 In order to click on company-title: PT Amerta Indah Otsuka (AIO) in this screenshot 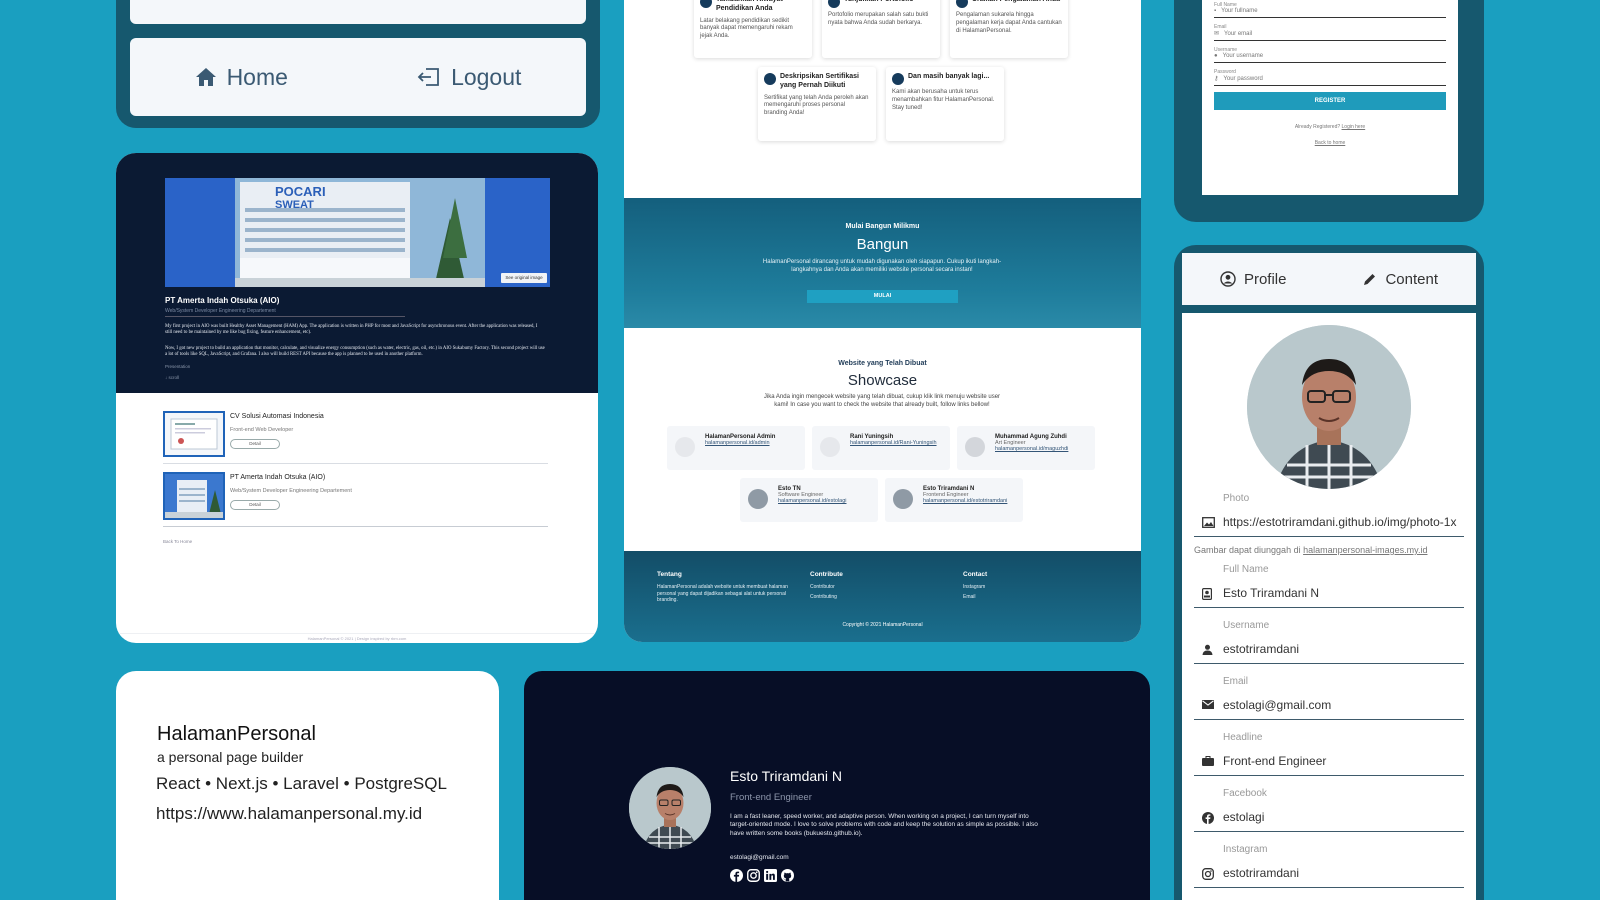, I will do `click(222, 300)`.